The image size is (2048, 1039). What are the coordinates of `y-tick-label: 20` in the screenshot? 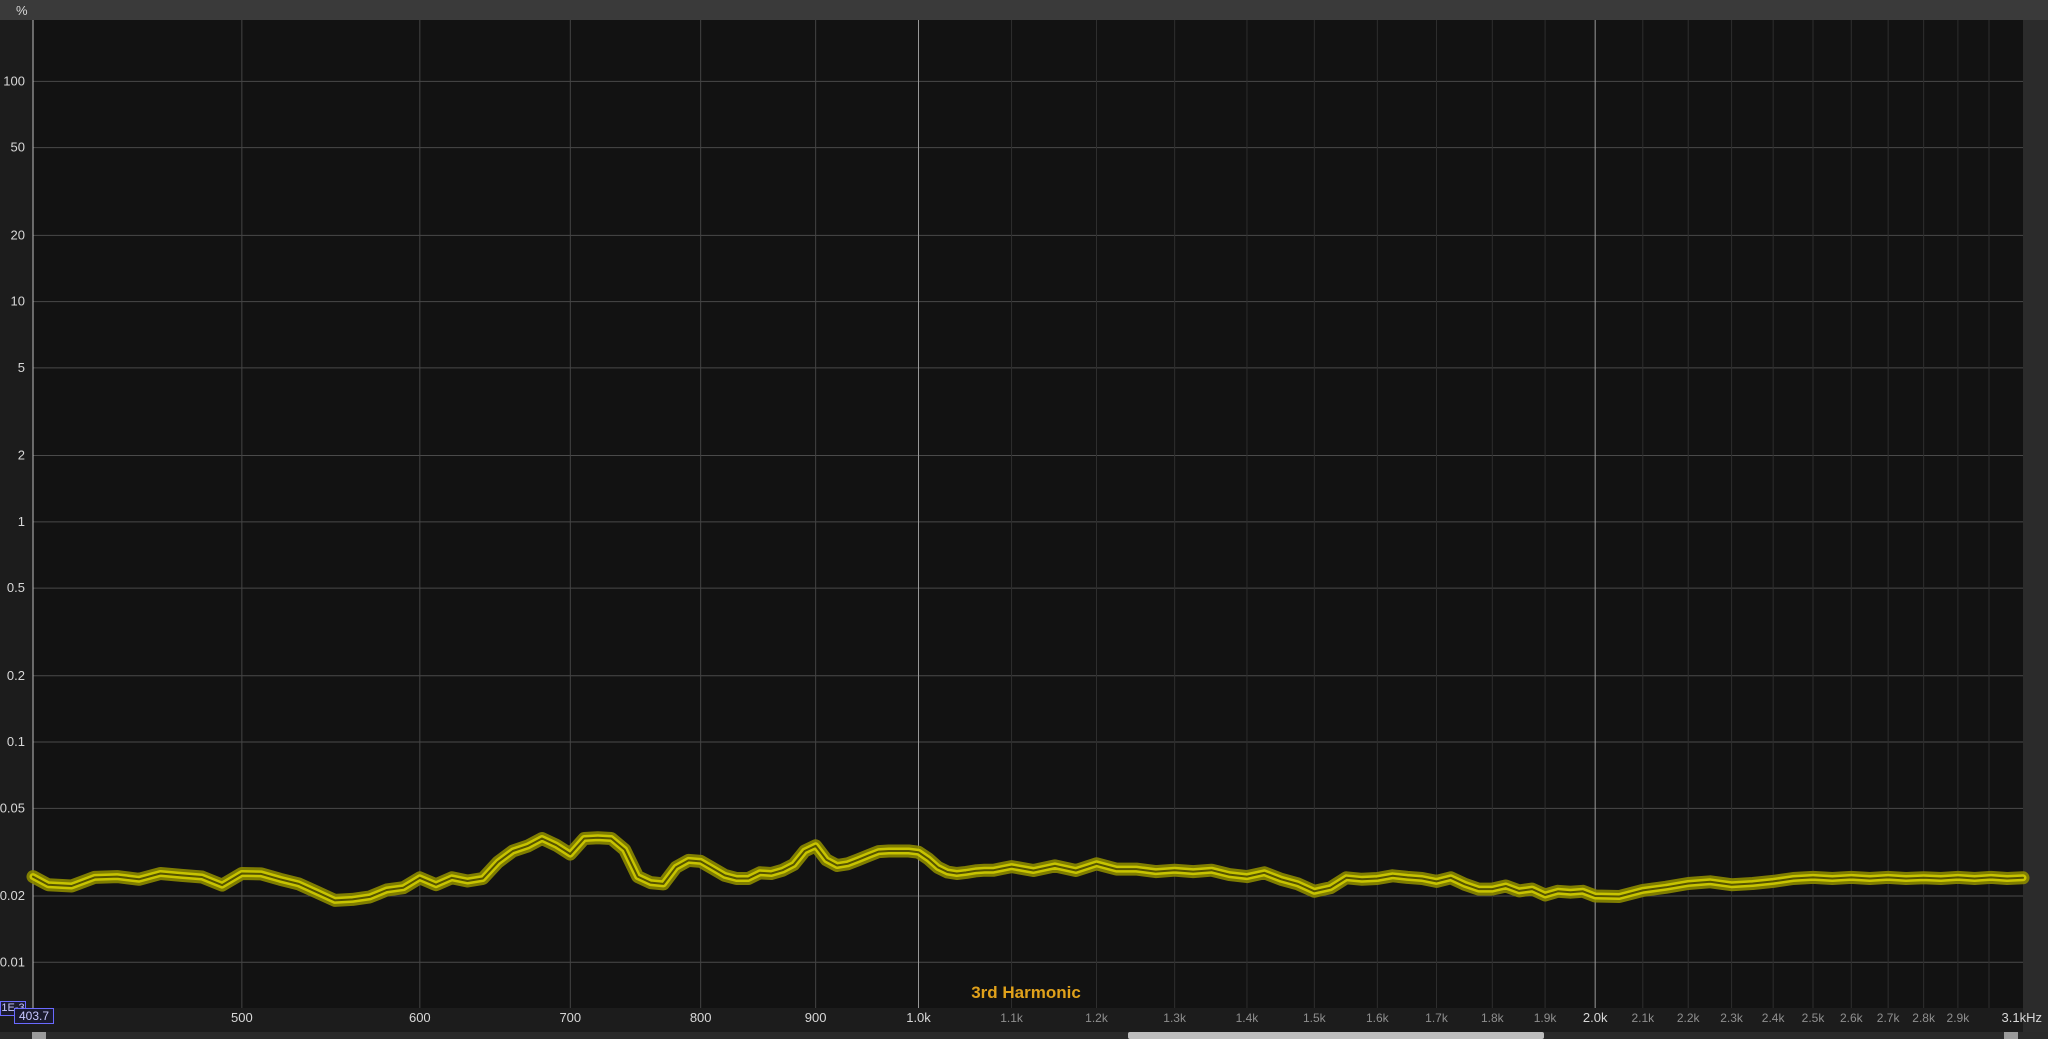 It's located at (18, 234).